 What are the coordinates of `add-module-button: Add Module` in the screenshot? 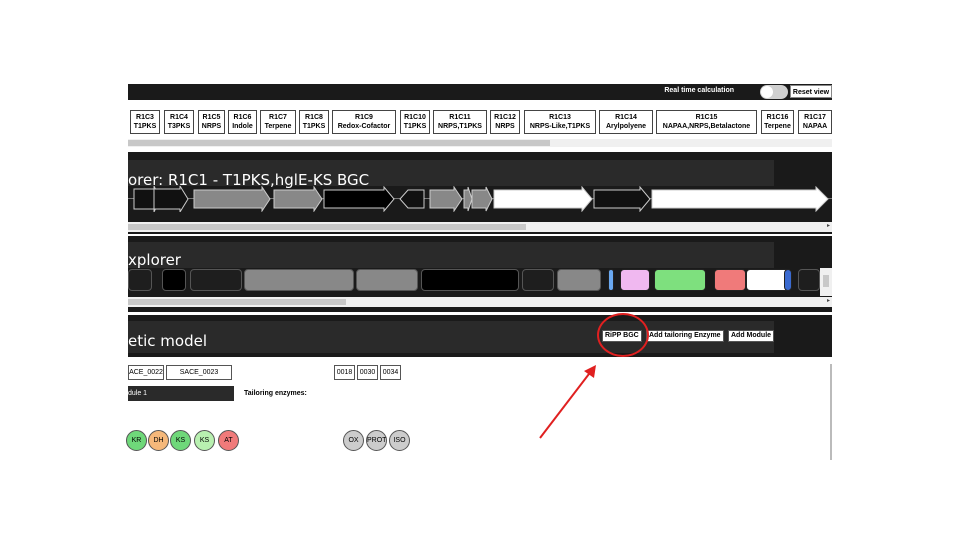 It's located at (751, 336).